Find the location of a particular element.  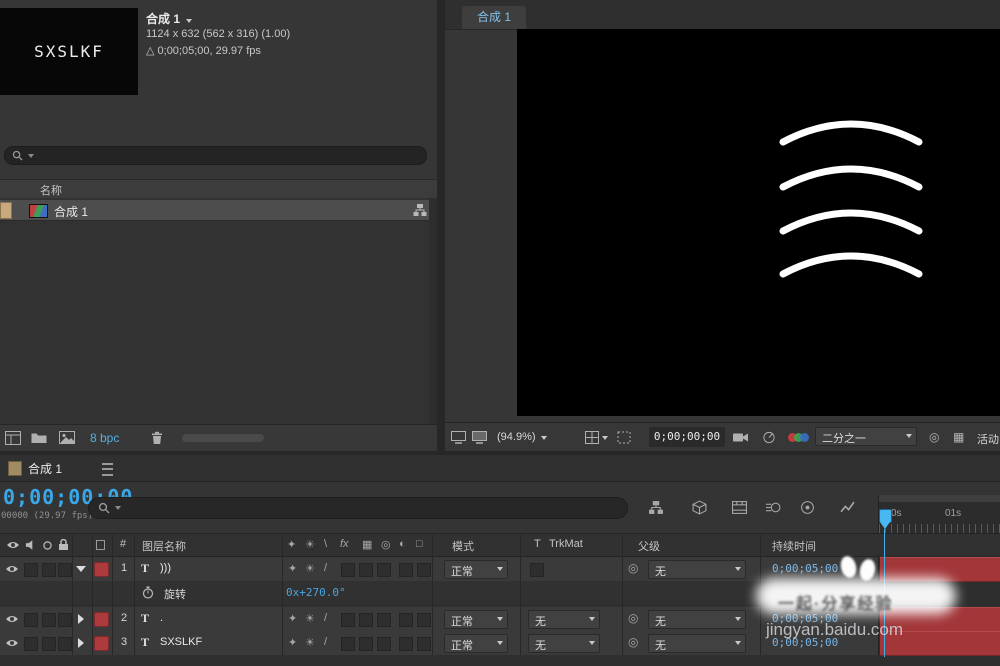

channel-icon is located at coordinates (799, 438).